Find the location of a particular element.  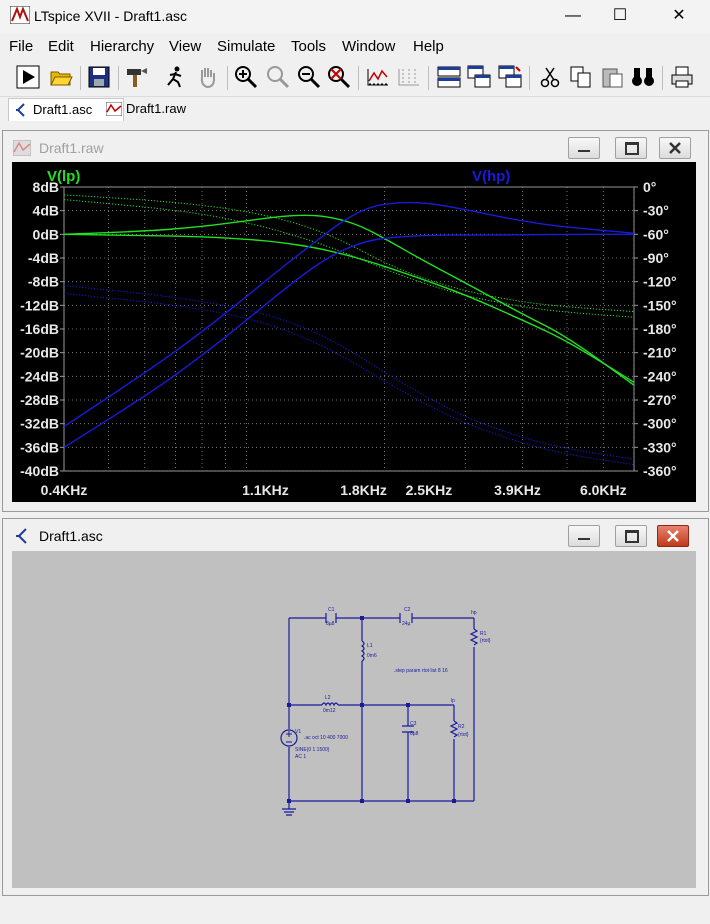

y-tick-label: -16dB is located at coordinates (39, 329).